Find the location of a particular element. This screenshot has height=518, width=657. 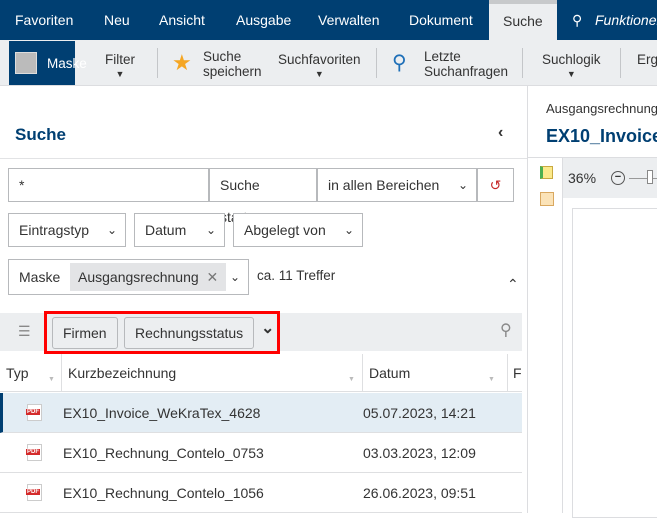

collapse-panel-icon: ‹ is located at coordinates (500, 133).